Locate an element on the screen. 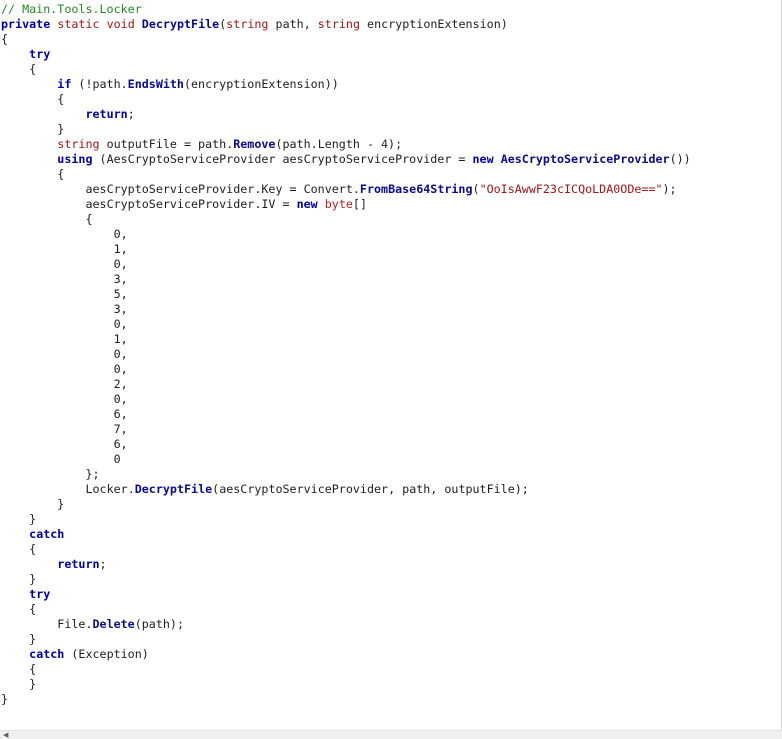 Image resolution: width=782 pixels, height=739 pixels. comment: // Main.Tools.Locker is located at coordinates (71, 9).